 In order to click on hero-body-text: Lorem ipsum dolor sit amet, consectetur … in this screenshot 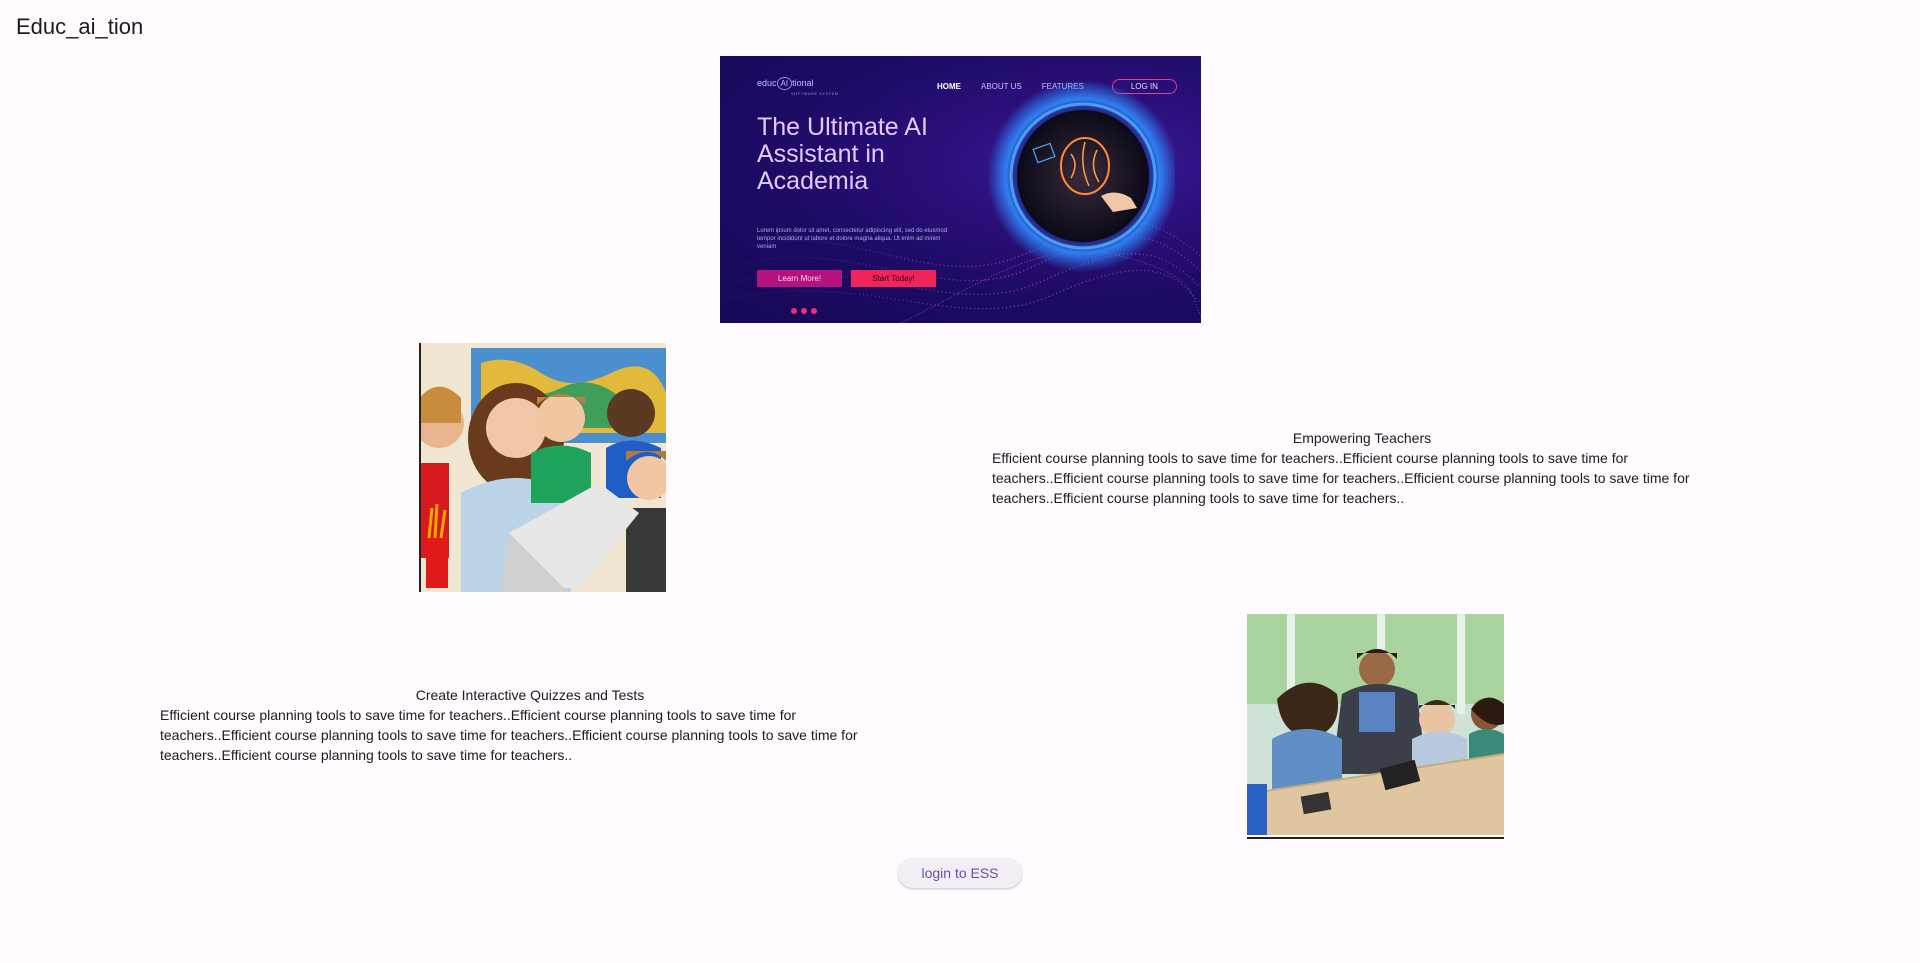, I will do `click(852, 239)`.